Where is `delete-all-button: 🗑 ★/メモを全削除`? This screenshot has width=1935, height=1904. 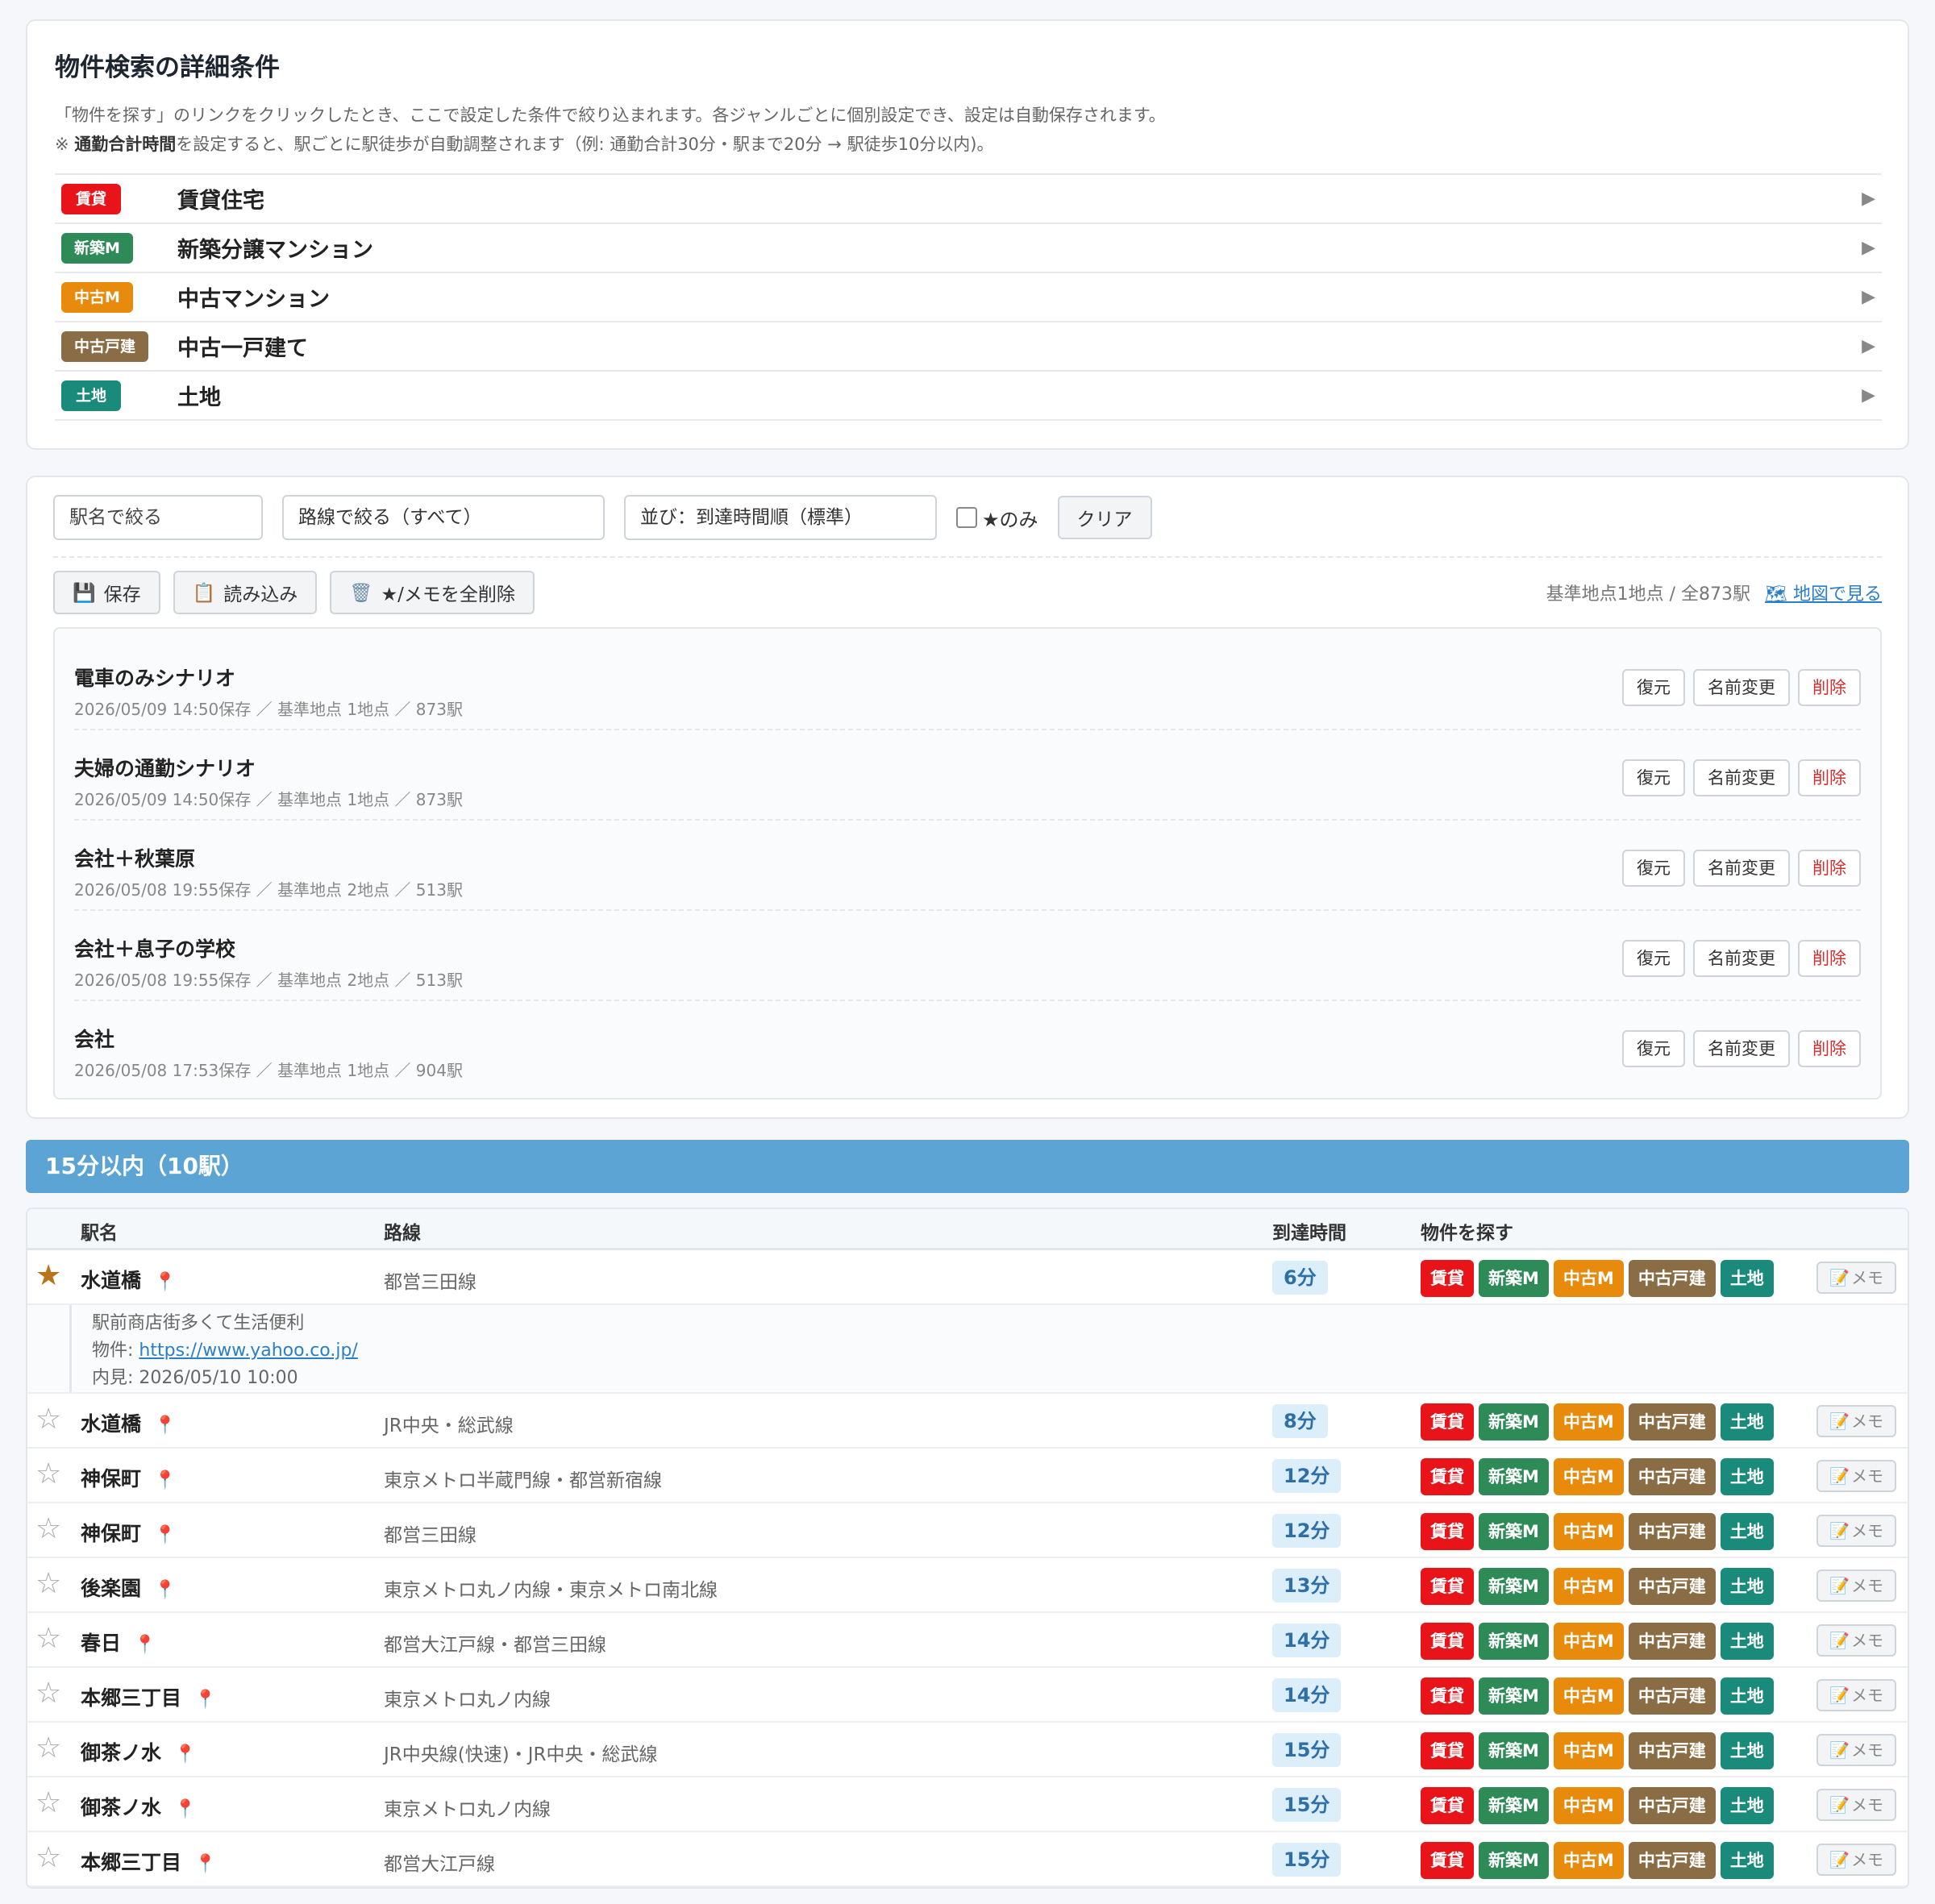
delete-all-button: 🗑 ★/メモを全削除 is located at coordinates (432, 592).